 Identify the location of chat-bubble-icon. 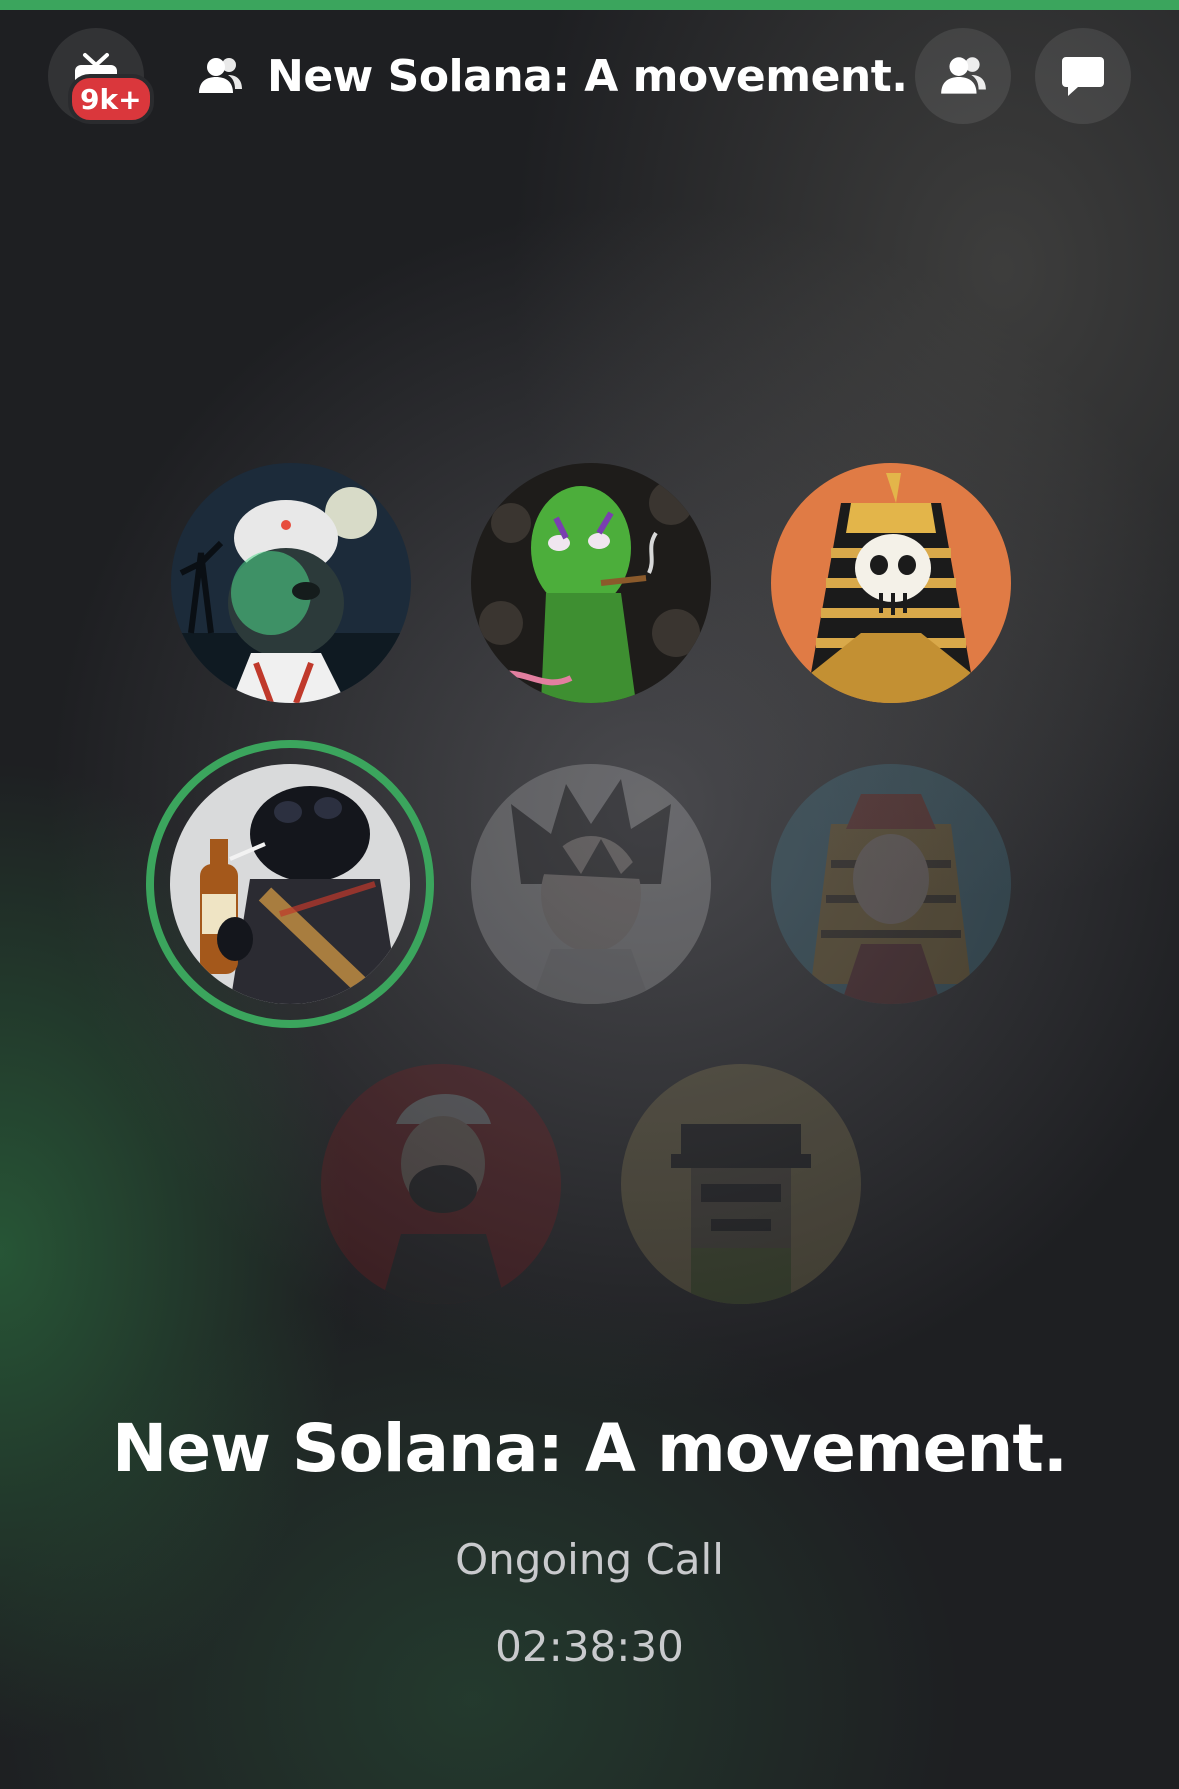
(1083, 76).